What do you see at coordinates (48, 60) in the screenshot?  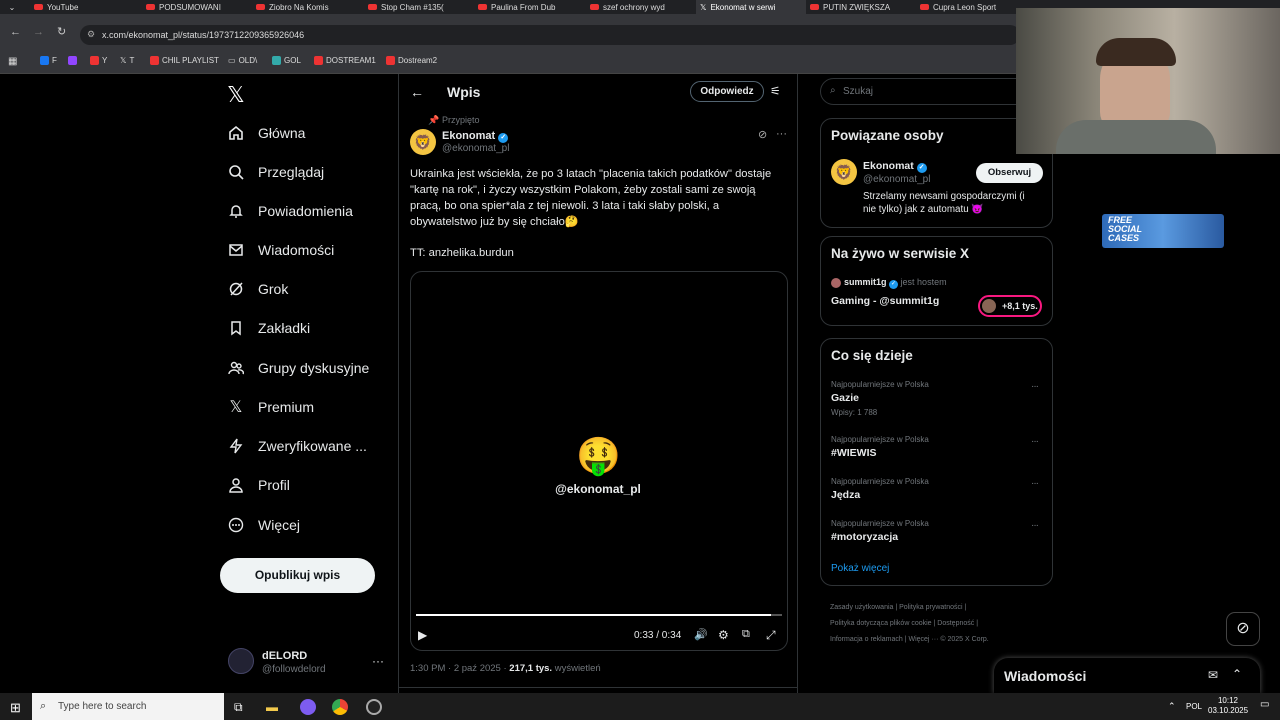 I see `bookmark-f: F` at bounding box center [48, 60].